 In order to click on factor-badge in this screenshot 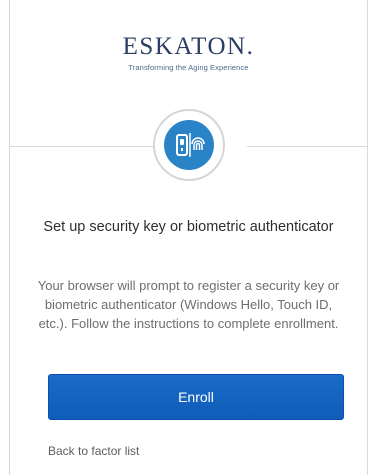, I will do `click(189, 145)`.